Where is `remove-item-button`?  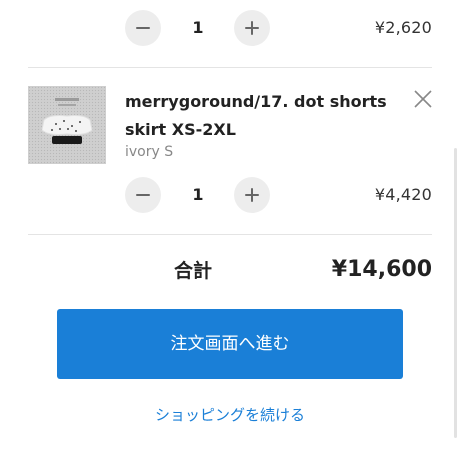
remove-item-button is located at coordinates (423, 99).